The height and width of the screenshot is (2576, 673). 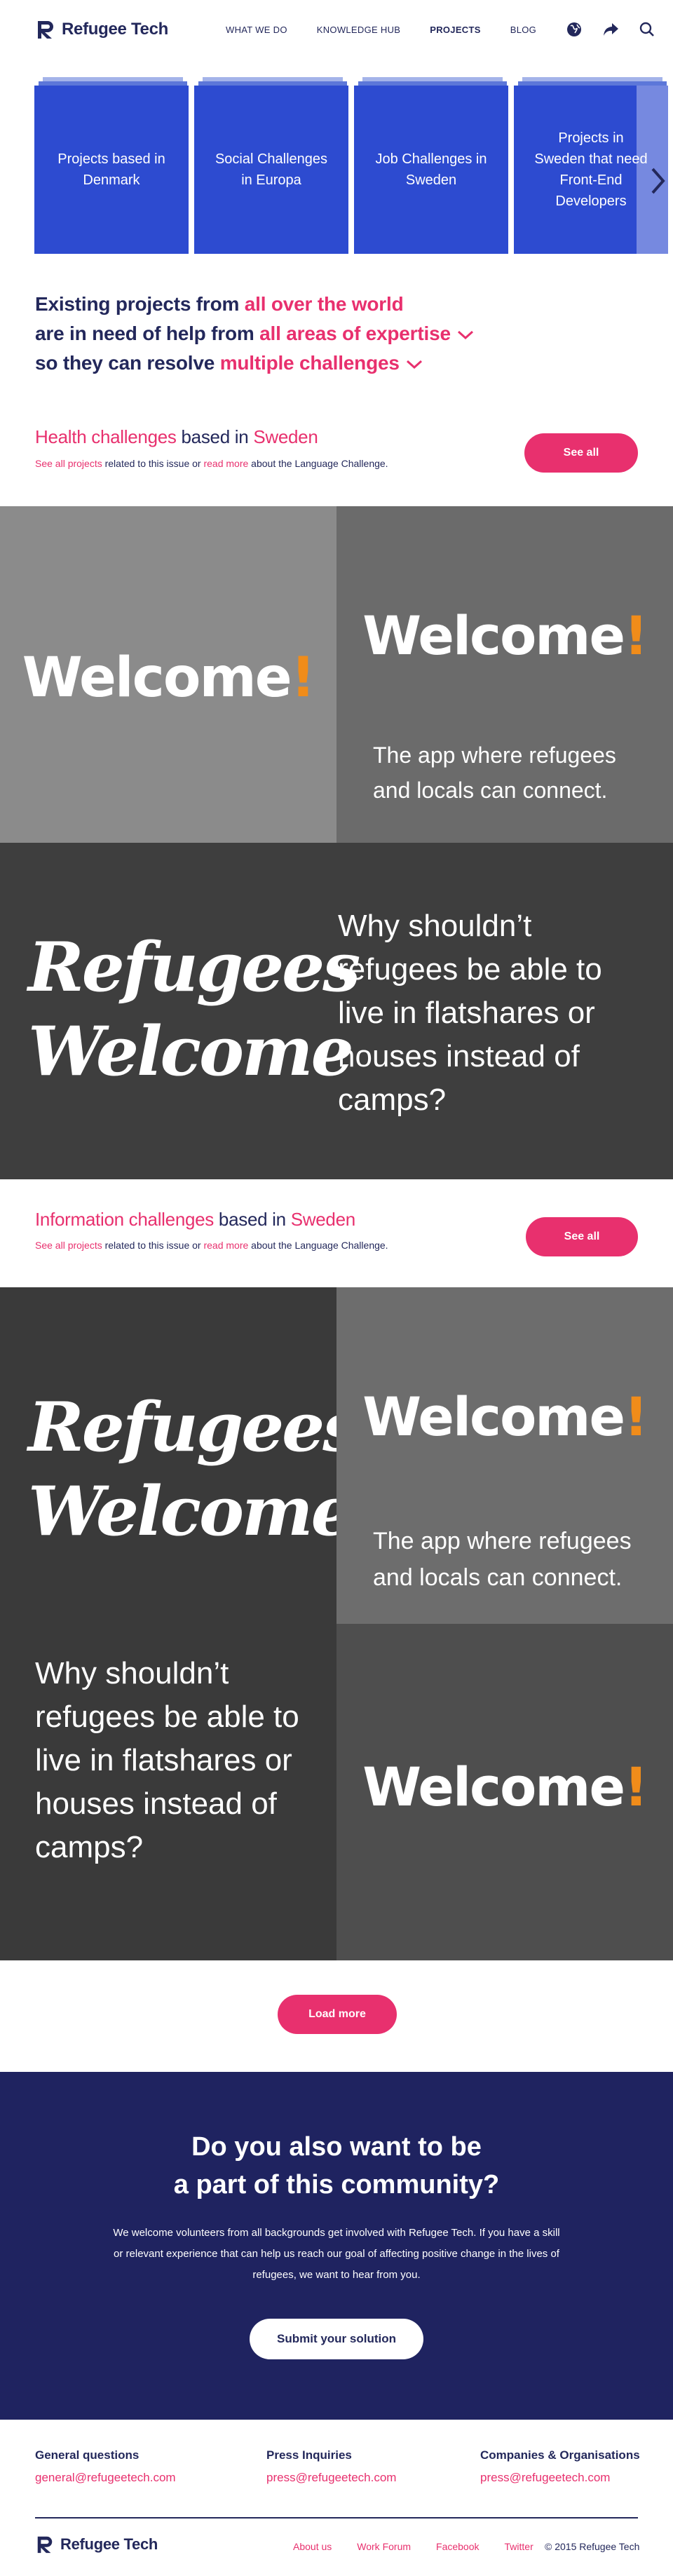 I want to click on footer-link-facebook: Facebook, so click(x=458, y=2546).